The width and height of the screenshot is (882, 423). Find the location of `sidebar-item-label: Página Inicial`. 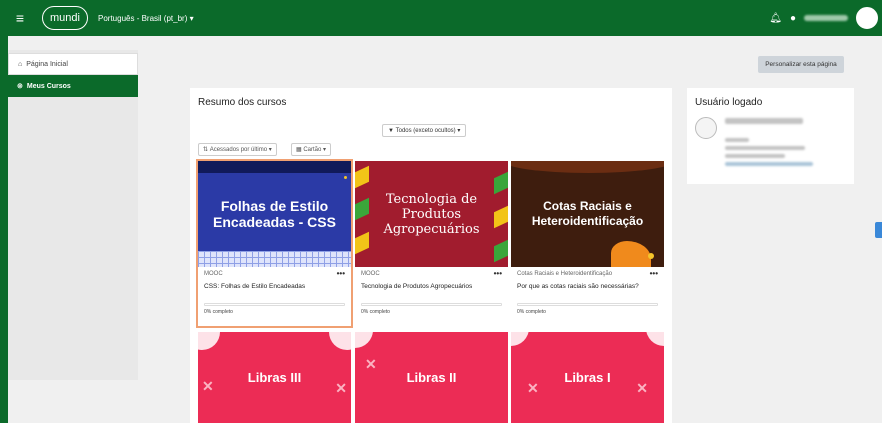

sidebar-item-label: Página Inicial is located at coordinates (47, 64).